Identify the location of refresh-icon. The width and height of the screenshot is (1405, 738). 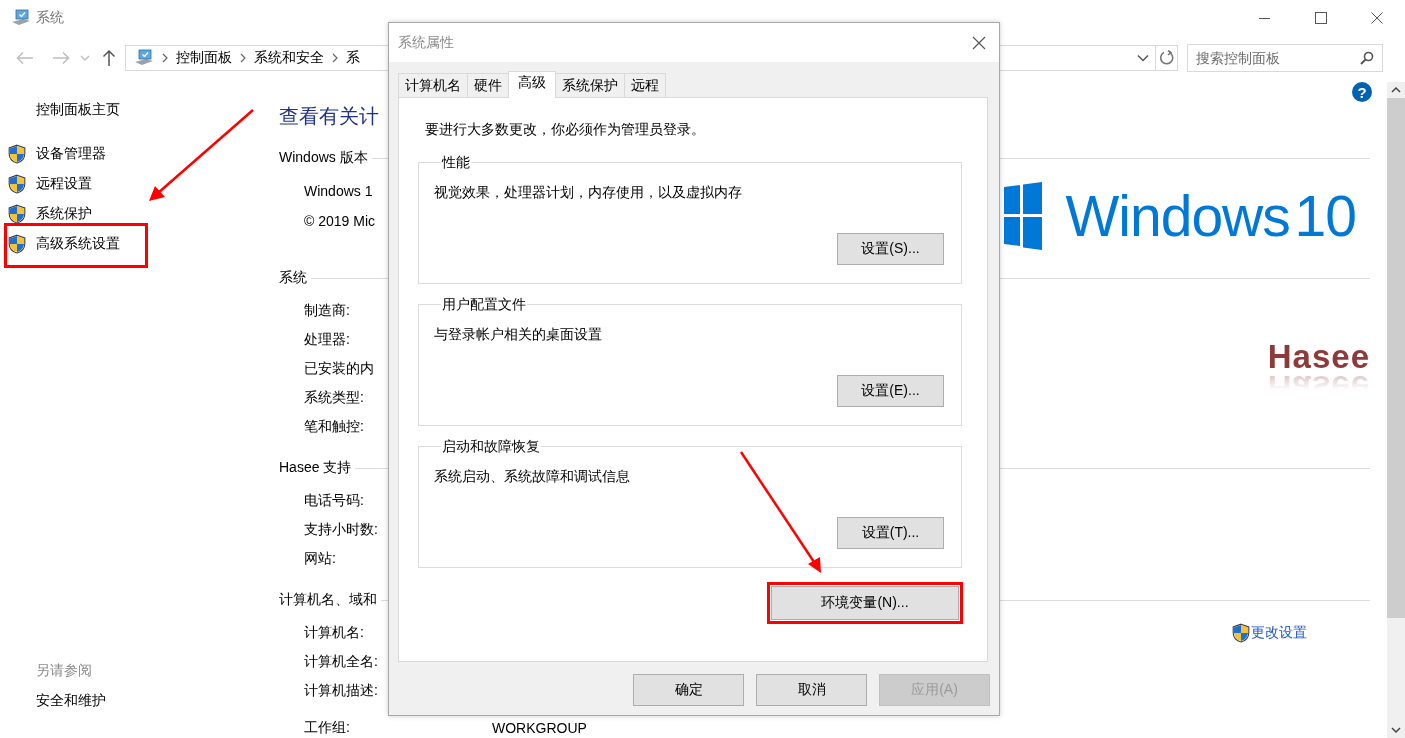
(1166, 58).